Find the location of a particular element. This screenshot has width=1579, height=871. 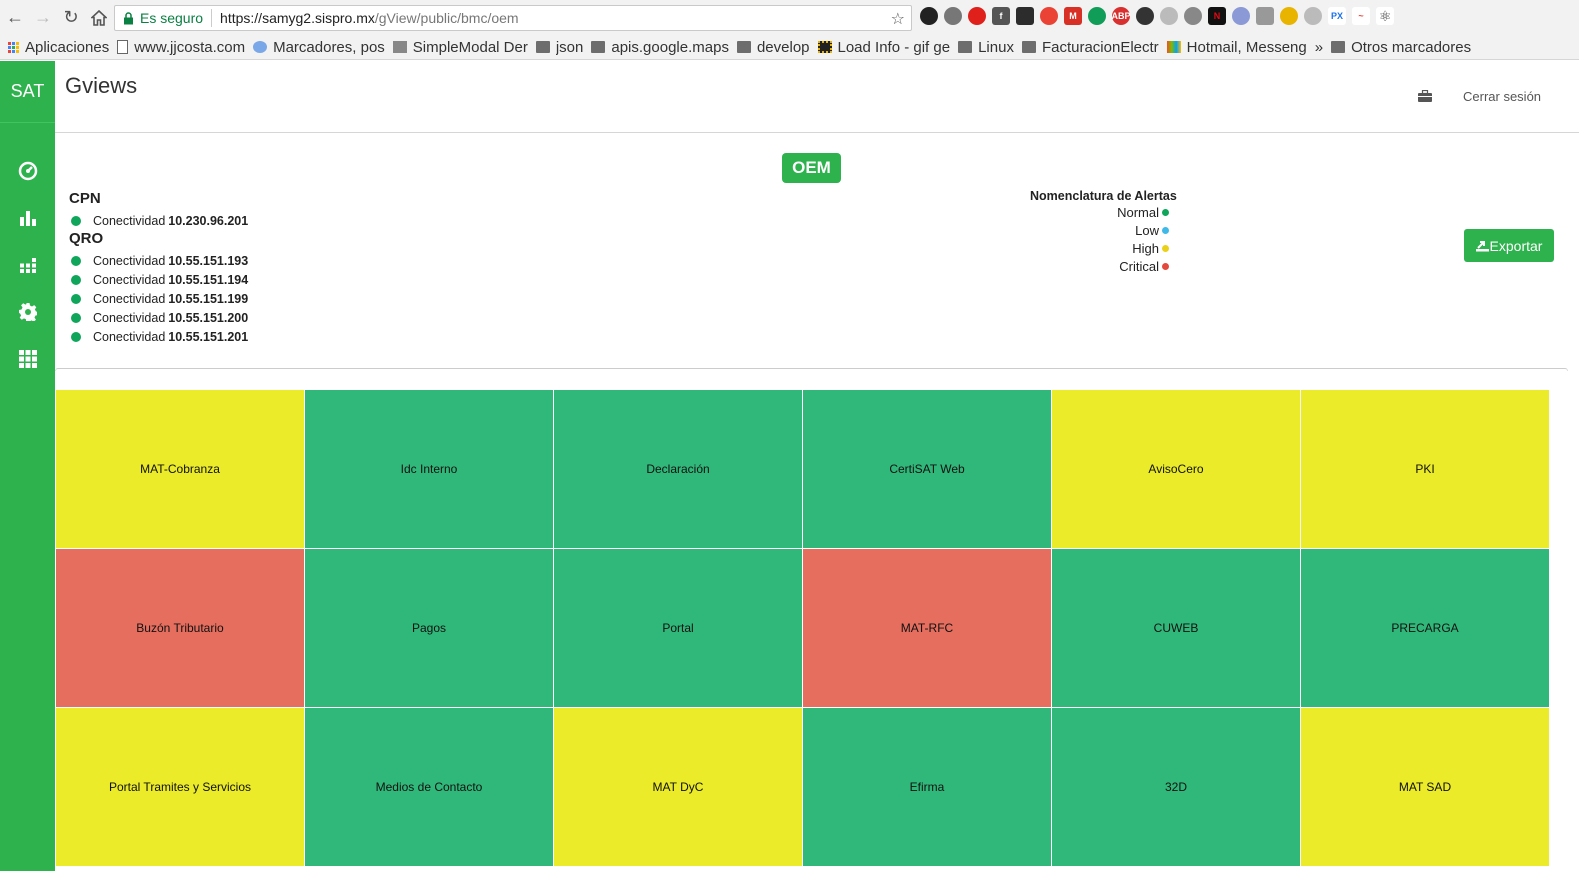

service-tile: CertiSAT Web is located at coordinates (927, 469).